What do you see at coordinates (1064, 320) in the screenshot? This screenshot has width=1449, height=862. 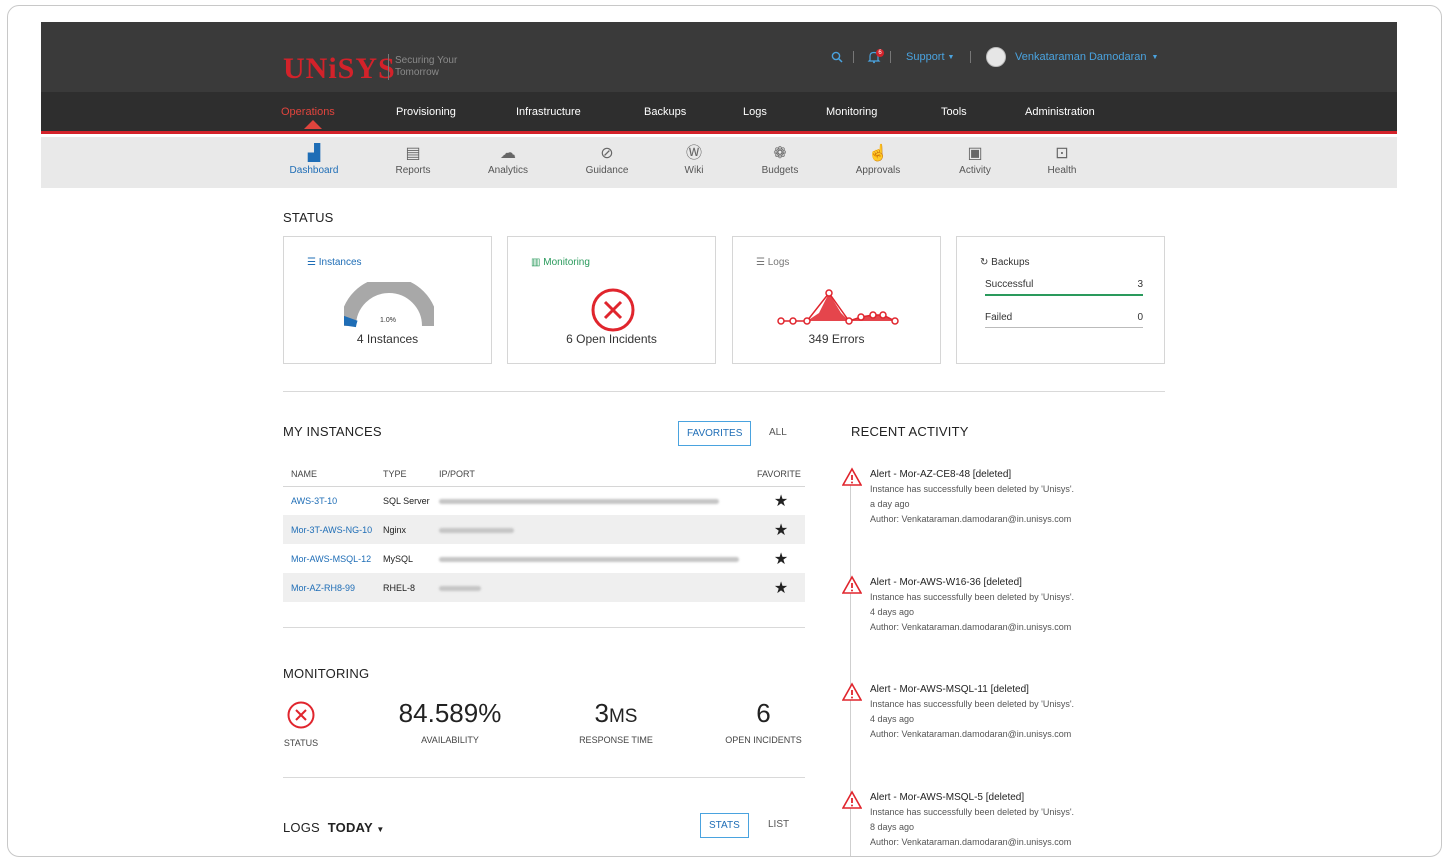 I see `backups-failed-row: Failed 0` at bounding box center [1064, 320].